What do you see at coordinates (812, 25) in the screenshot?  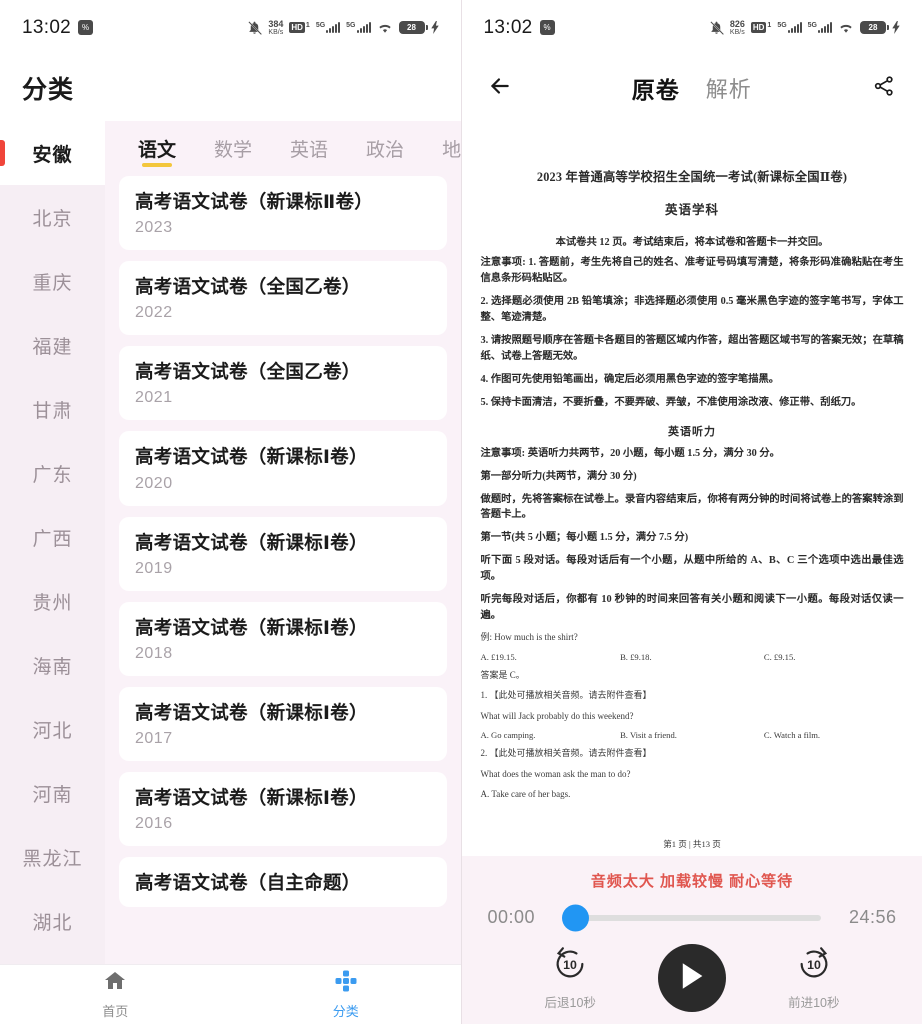 I see `sim2-network-type: 5G` at bounding box center [812, 25].